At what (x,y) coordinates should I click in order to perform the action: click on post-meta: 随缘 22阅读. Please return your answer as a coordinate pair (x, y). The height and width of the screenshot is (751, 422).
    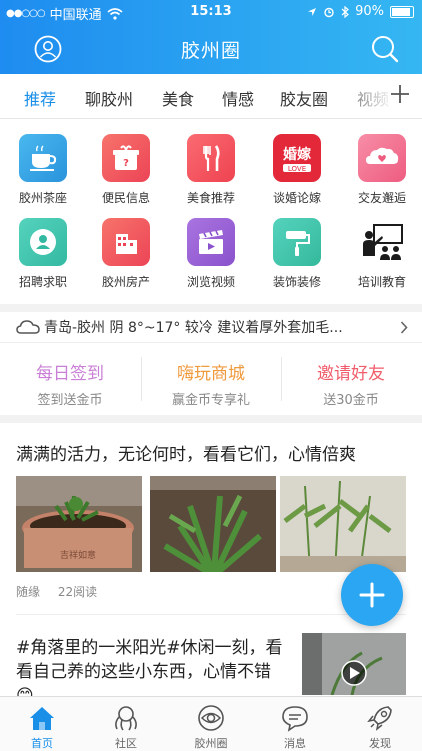
    Looking at the image, I should click on (56, 591).